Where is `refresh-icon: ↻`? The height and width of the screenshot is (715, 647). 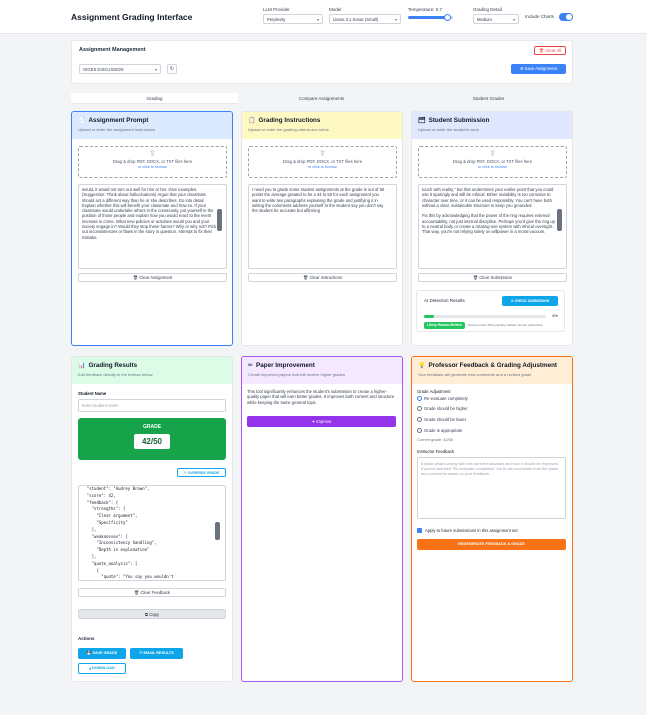
refresh-icon: ↻ is located at coordinates (172, 69).